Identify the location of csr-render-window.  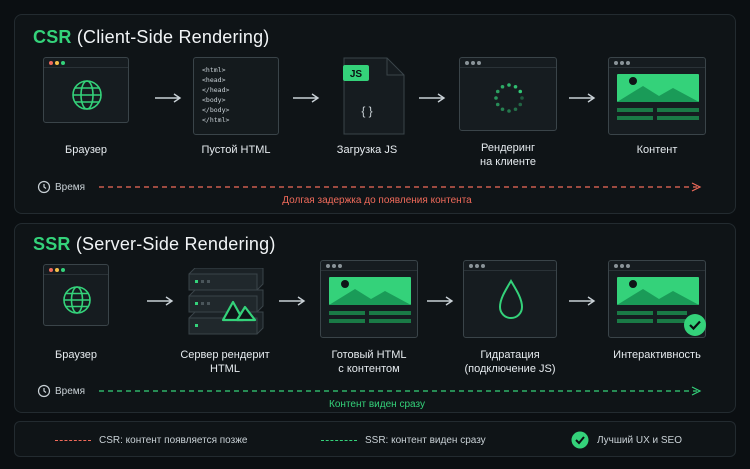
(508, 94).